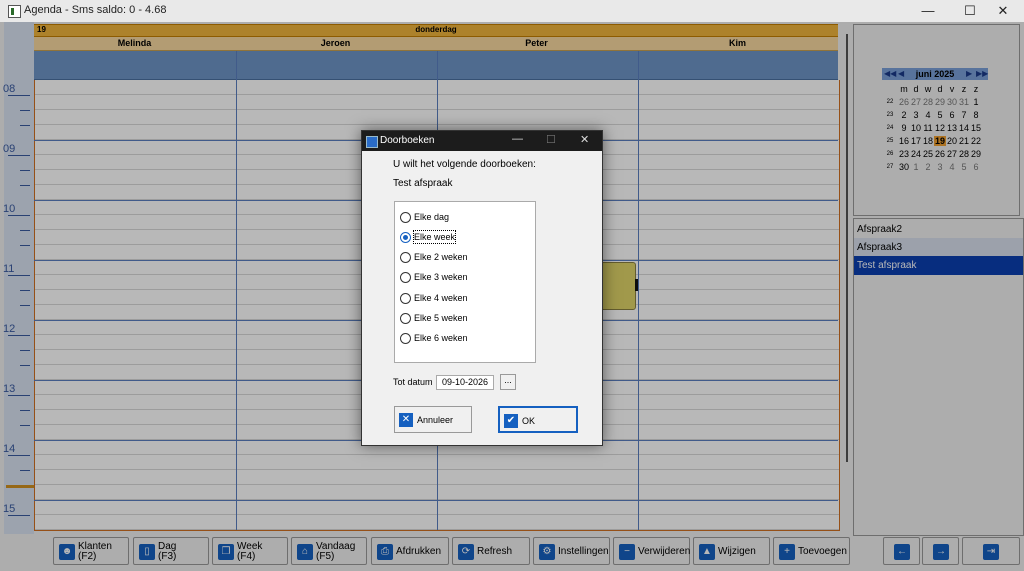  I want to click on radio-circle-selected, so click(405, 237).